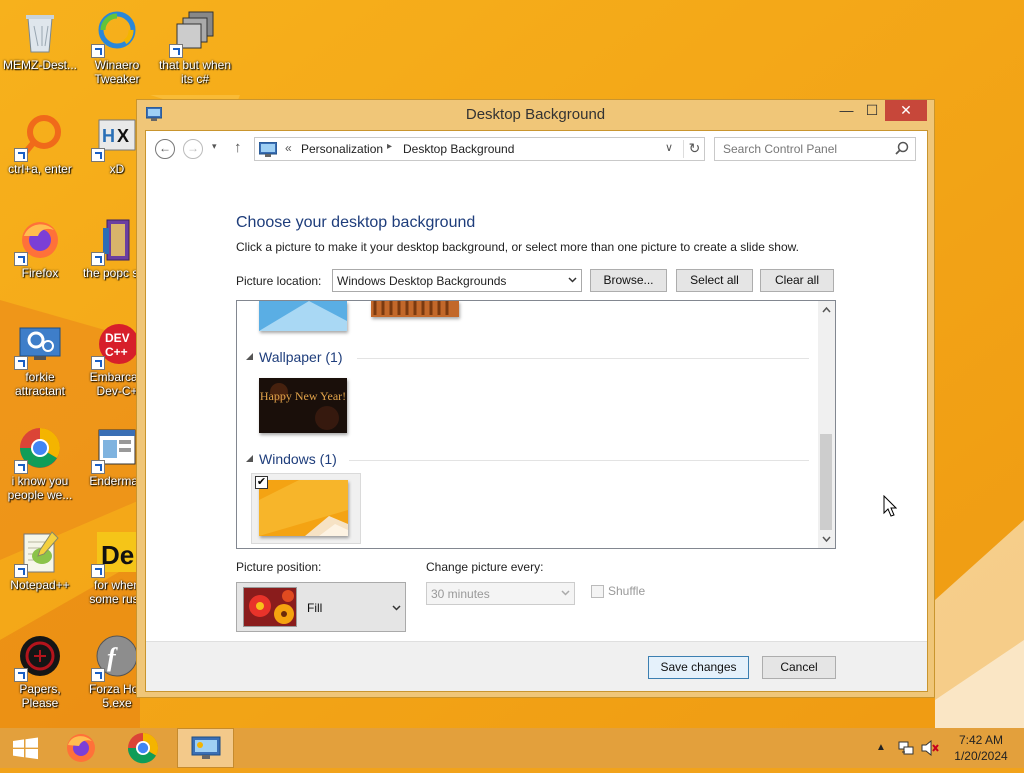 The height and width of the screenshot is (773, 1024). Describe the element at coordinates (301, 357) in the screenshot. I see `group-title-wallpaper: Wallpaper (1)` at that location.